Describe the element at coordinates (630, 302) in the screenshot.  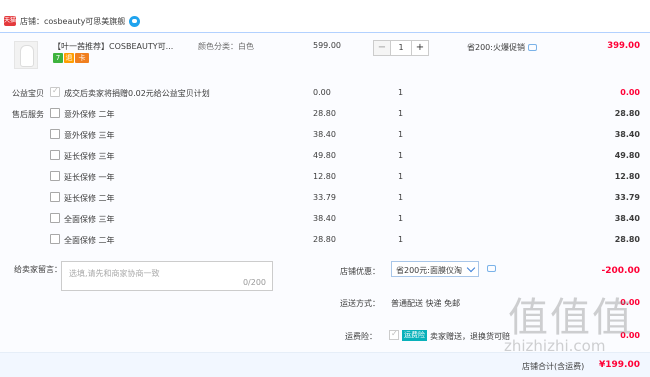
I see `transport-amount: 0.00` at that location.